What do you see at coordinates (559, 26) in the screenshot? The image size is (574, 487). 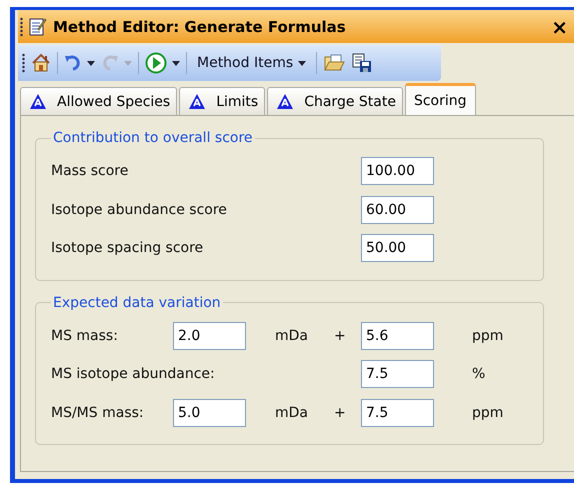 I see `close-button: ×` at bounding box center [559, 26].